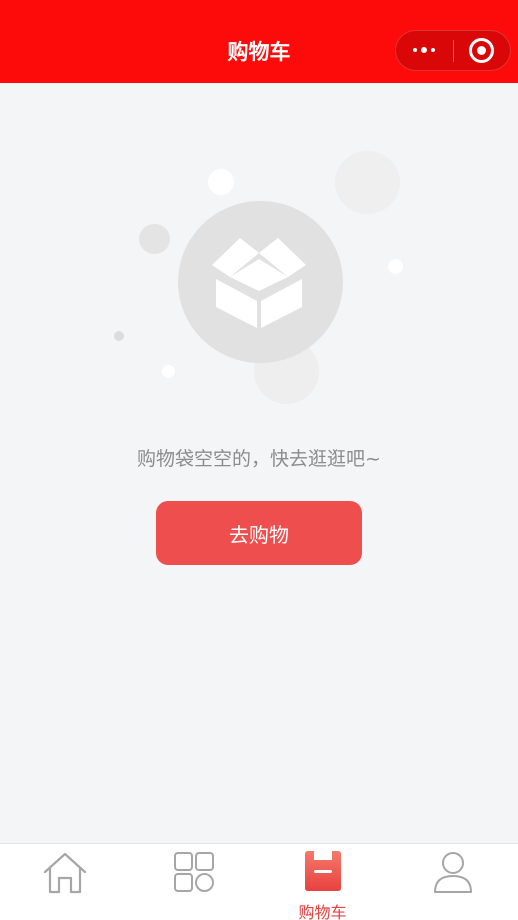  Describe the element at coordinates (452, 872) in the screenshot. I see `user-icon` at that location.